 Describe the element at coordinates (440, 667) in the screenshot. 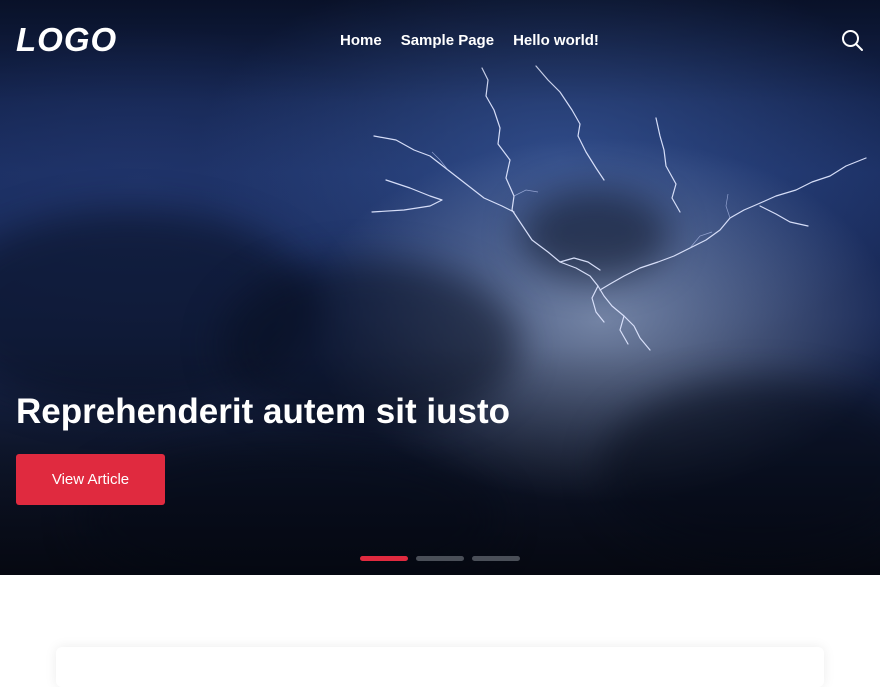

I see `content-card` at that location.